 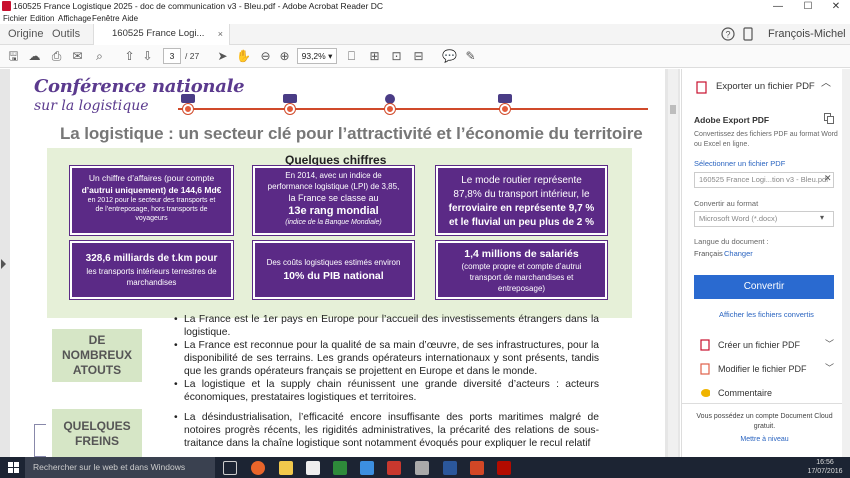 What do you see at coordinates (258, 468) in the screenshot?
I see `firefox-icon` at bounding box center [258, 468].